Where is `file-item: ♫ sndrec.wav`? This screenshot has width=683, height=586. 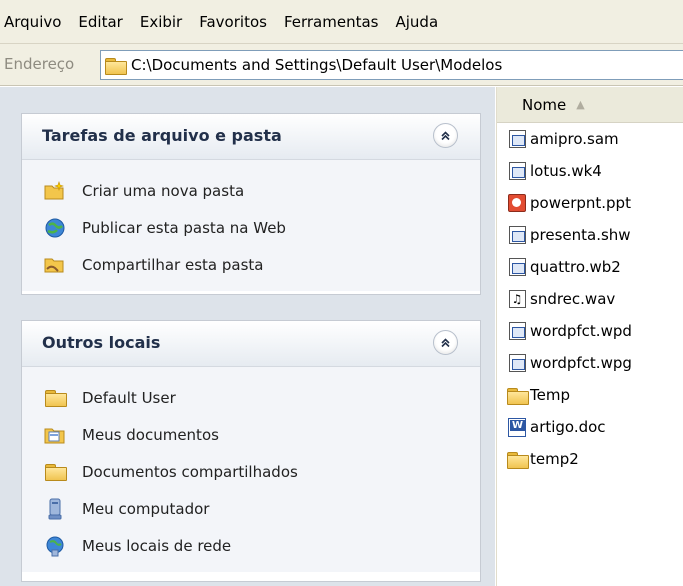 file-item: ♫ sndrec.wav is located at coordinates (590, 299).